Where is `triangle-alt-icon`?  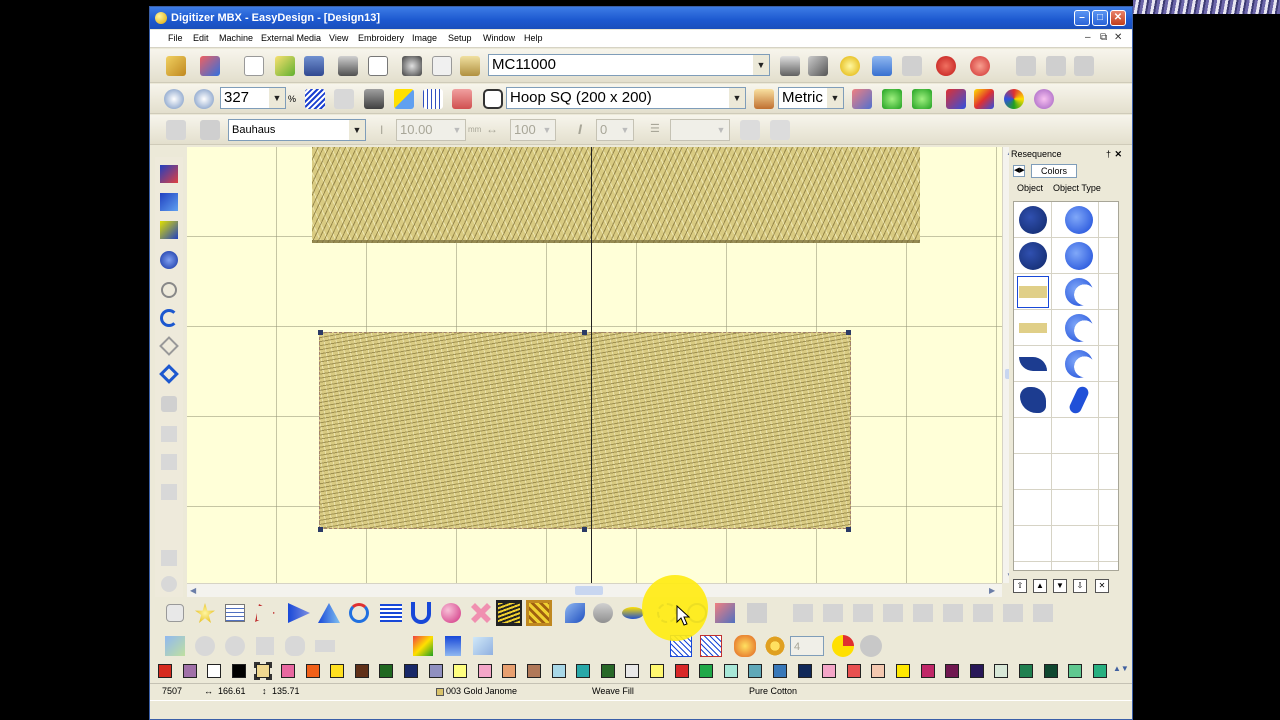
triangle-alt-icon is located at coordinates (329, 613).